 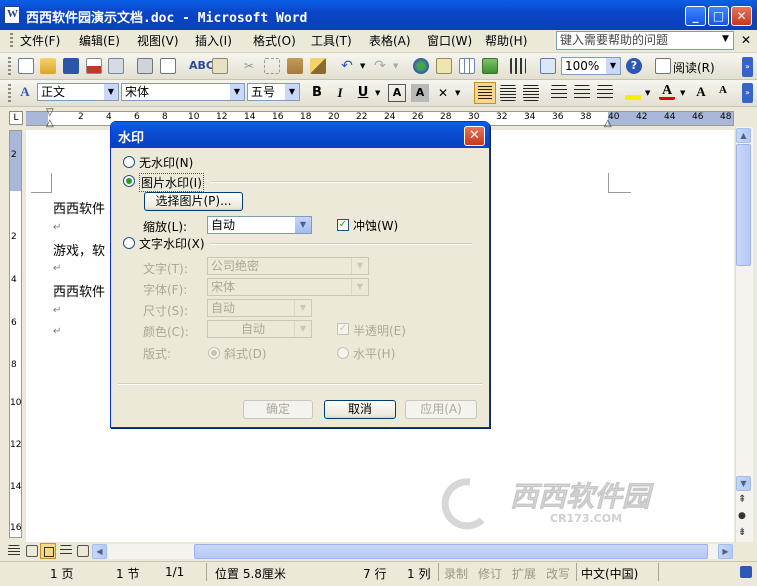 What do you see at coordinates (723, 92) in the screenshot?
I see `shrink-font-icon: A` at bounding box center [723, 92].